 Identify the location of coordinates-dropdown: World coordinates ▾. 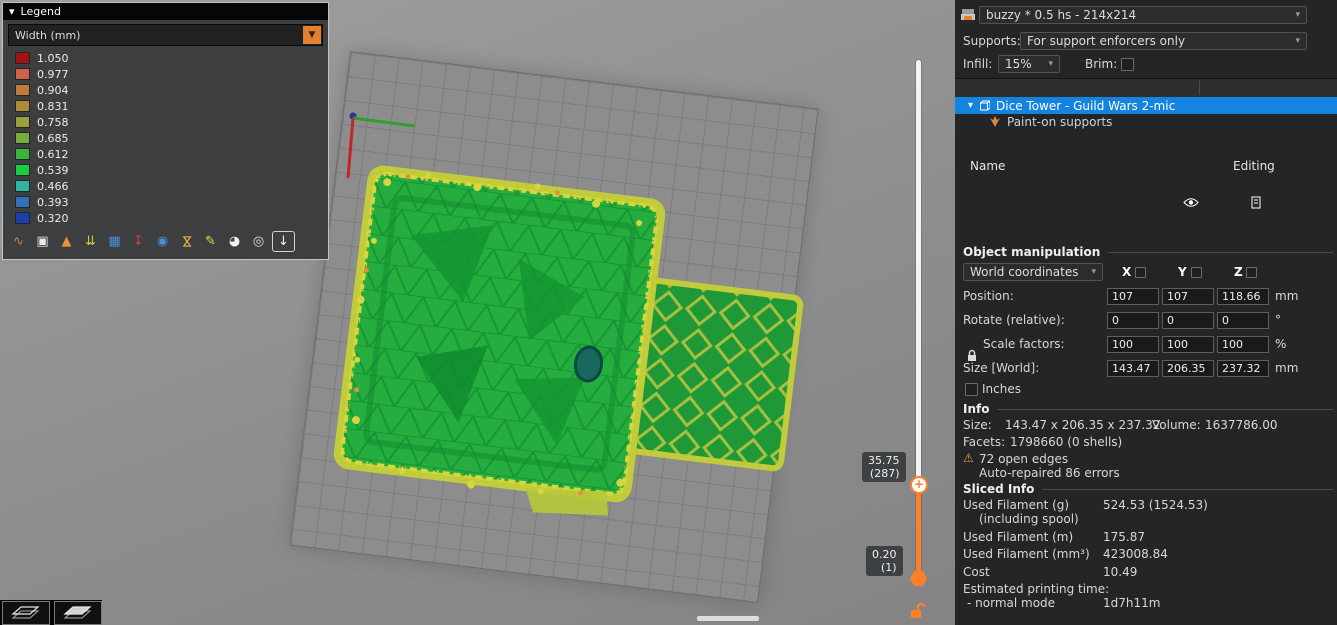
(1033, 272).